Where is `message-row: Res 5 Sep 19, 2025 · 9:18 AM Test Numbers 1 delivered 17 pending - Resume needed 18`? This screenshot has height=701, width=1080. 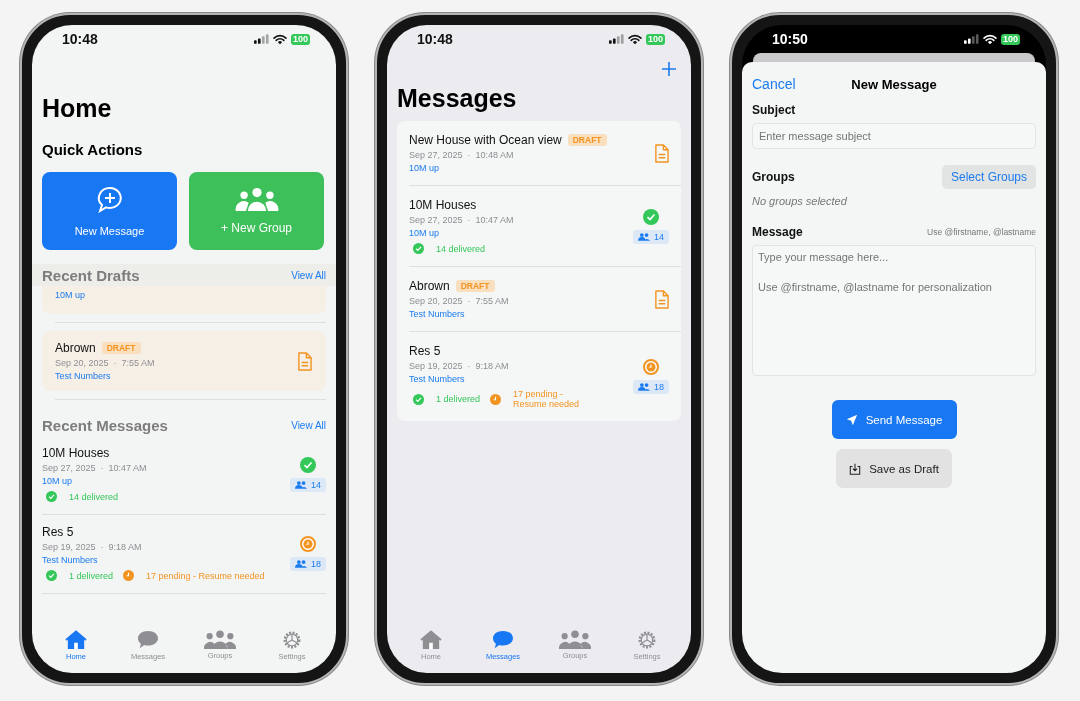 message-row: Res 5 Sep 19, 2025 · 9:18 AM Test Numbers 1 delivered 17 pending - Resume needed 18 is located at coordinates (545, 376).